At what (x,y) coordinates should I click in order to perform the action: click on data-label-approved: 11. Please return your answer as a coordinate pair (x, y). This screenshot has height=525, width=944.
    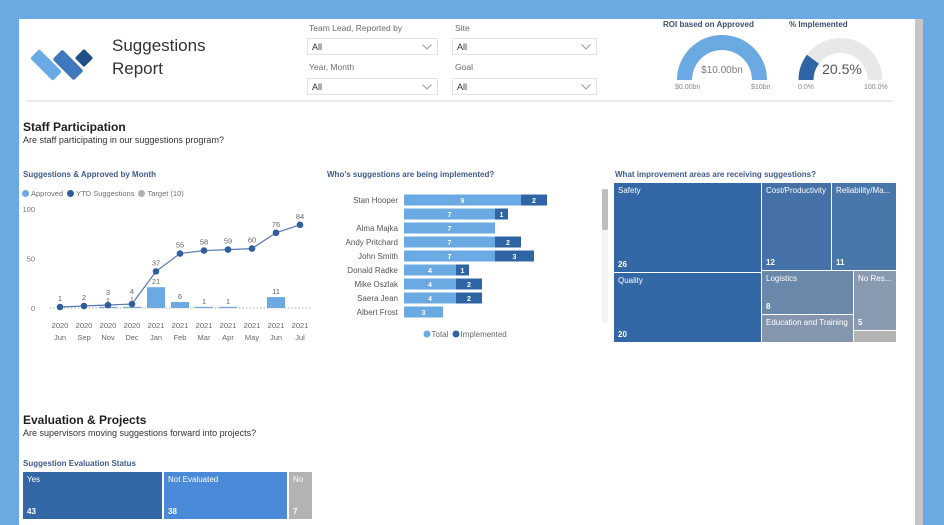
    Looking at the image, I should click on (276, 291).